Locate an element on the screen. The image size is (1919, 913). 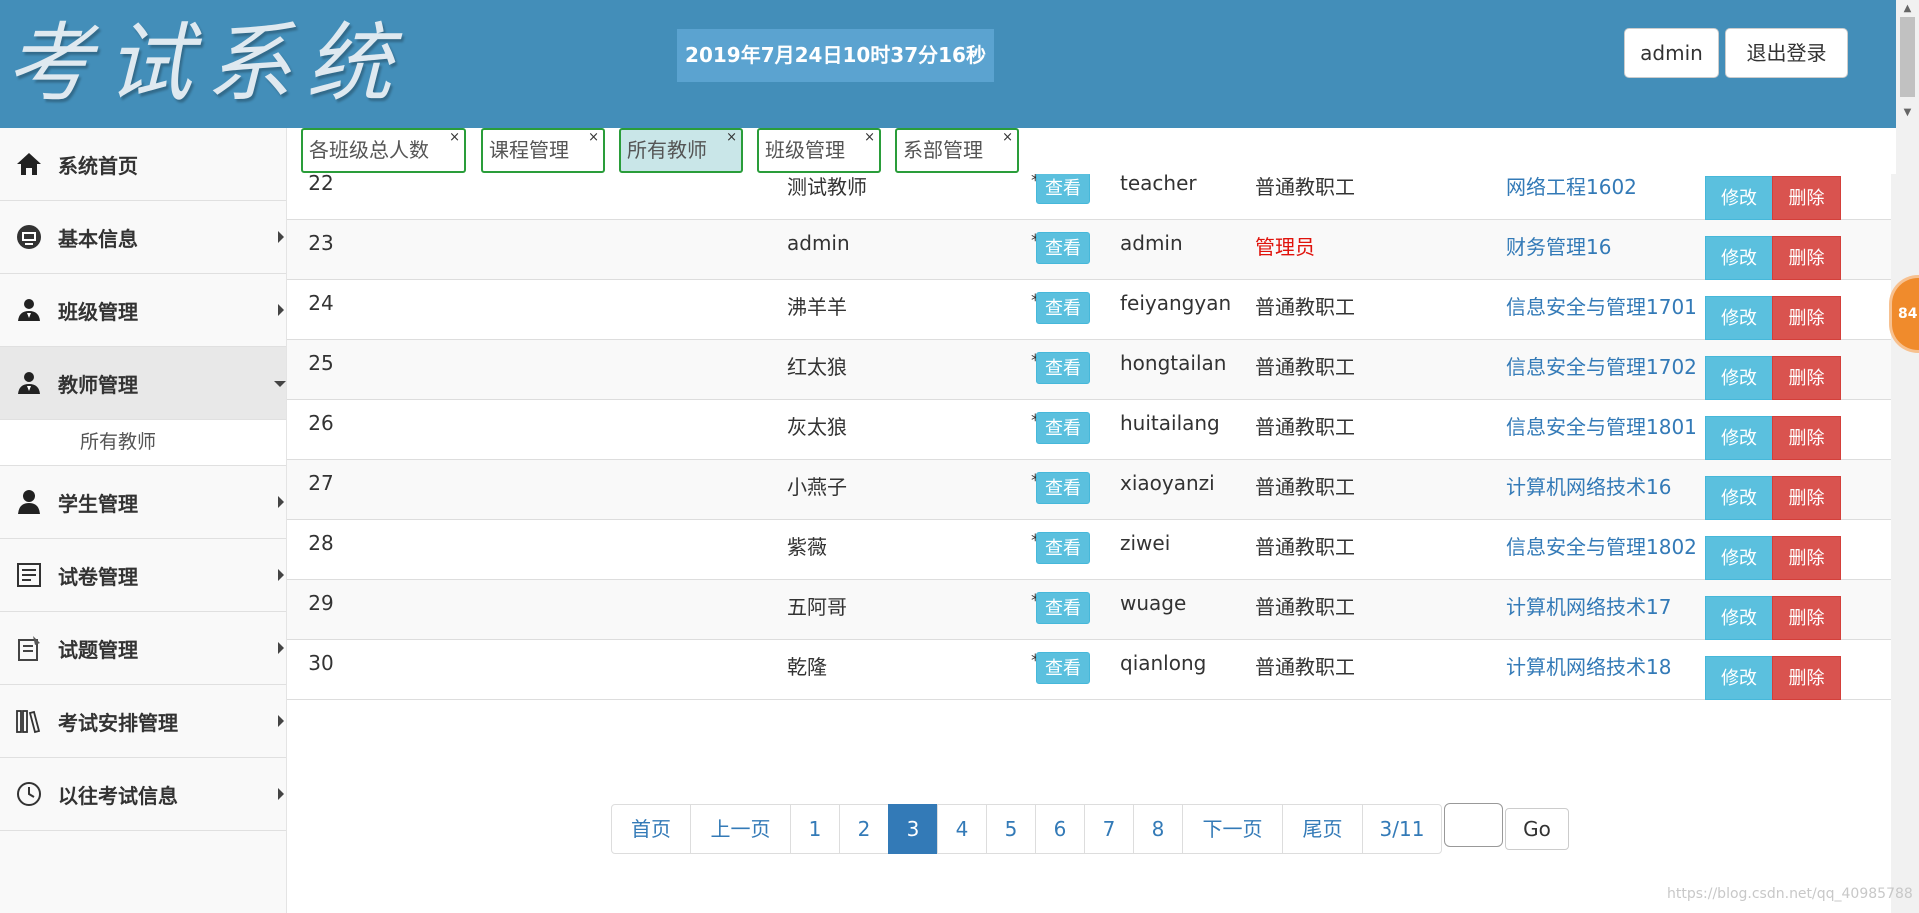
question-icon is located at coordinates (29, 648).